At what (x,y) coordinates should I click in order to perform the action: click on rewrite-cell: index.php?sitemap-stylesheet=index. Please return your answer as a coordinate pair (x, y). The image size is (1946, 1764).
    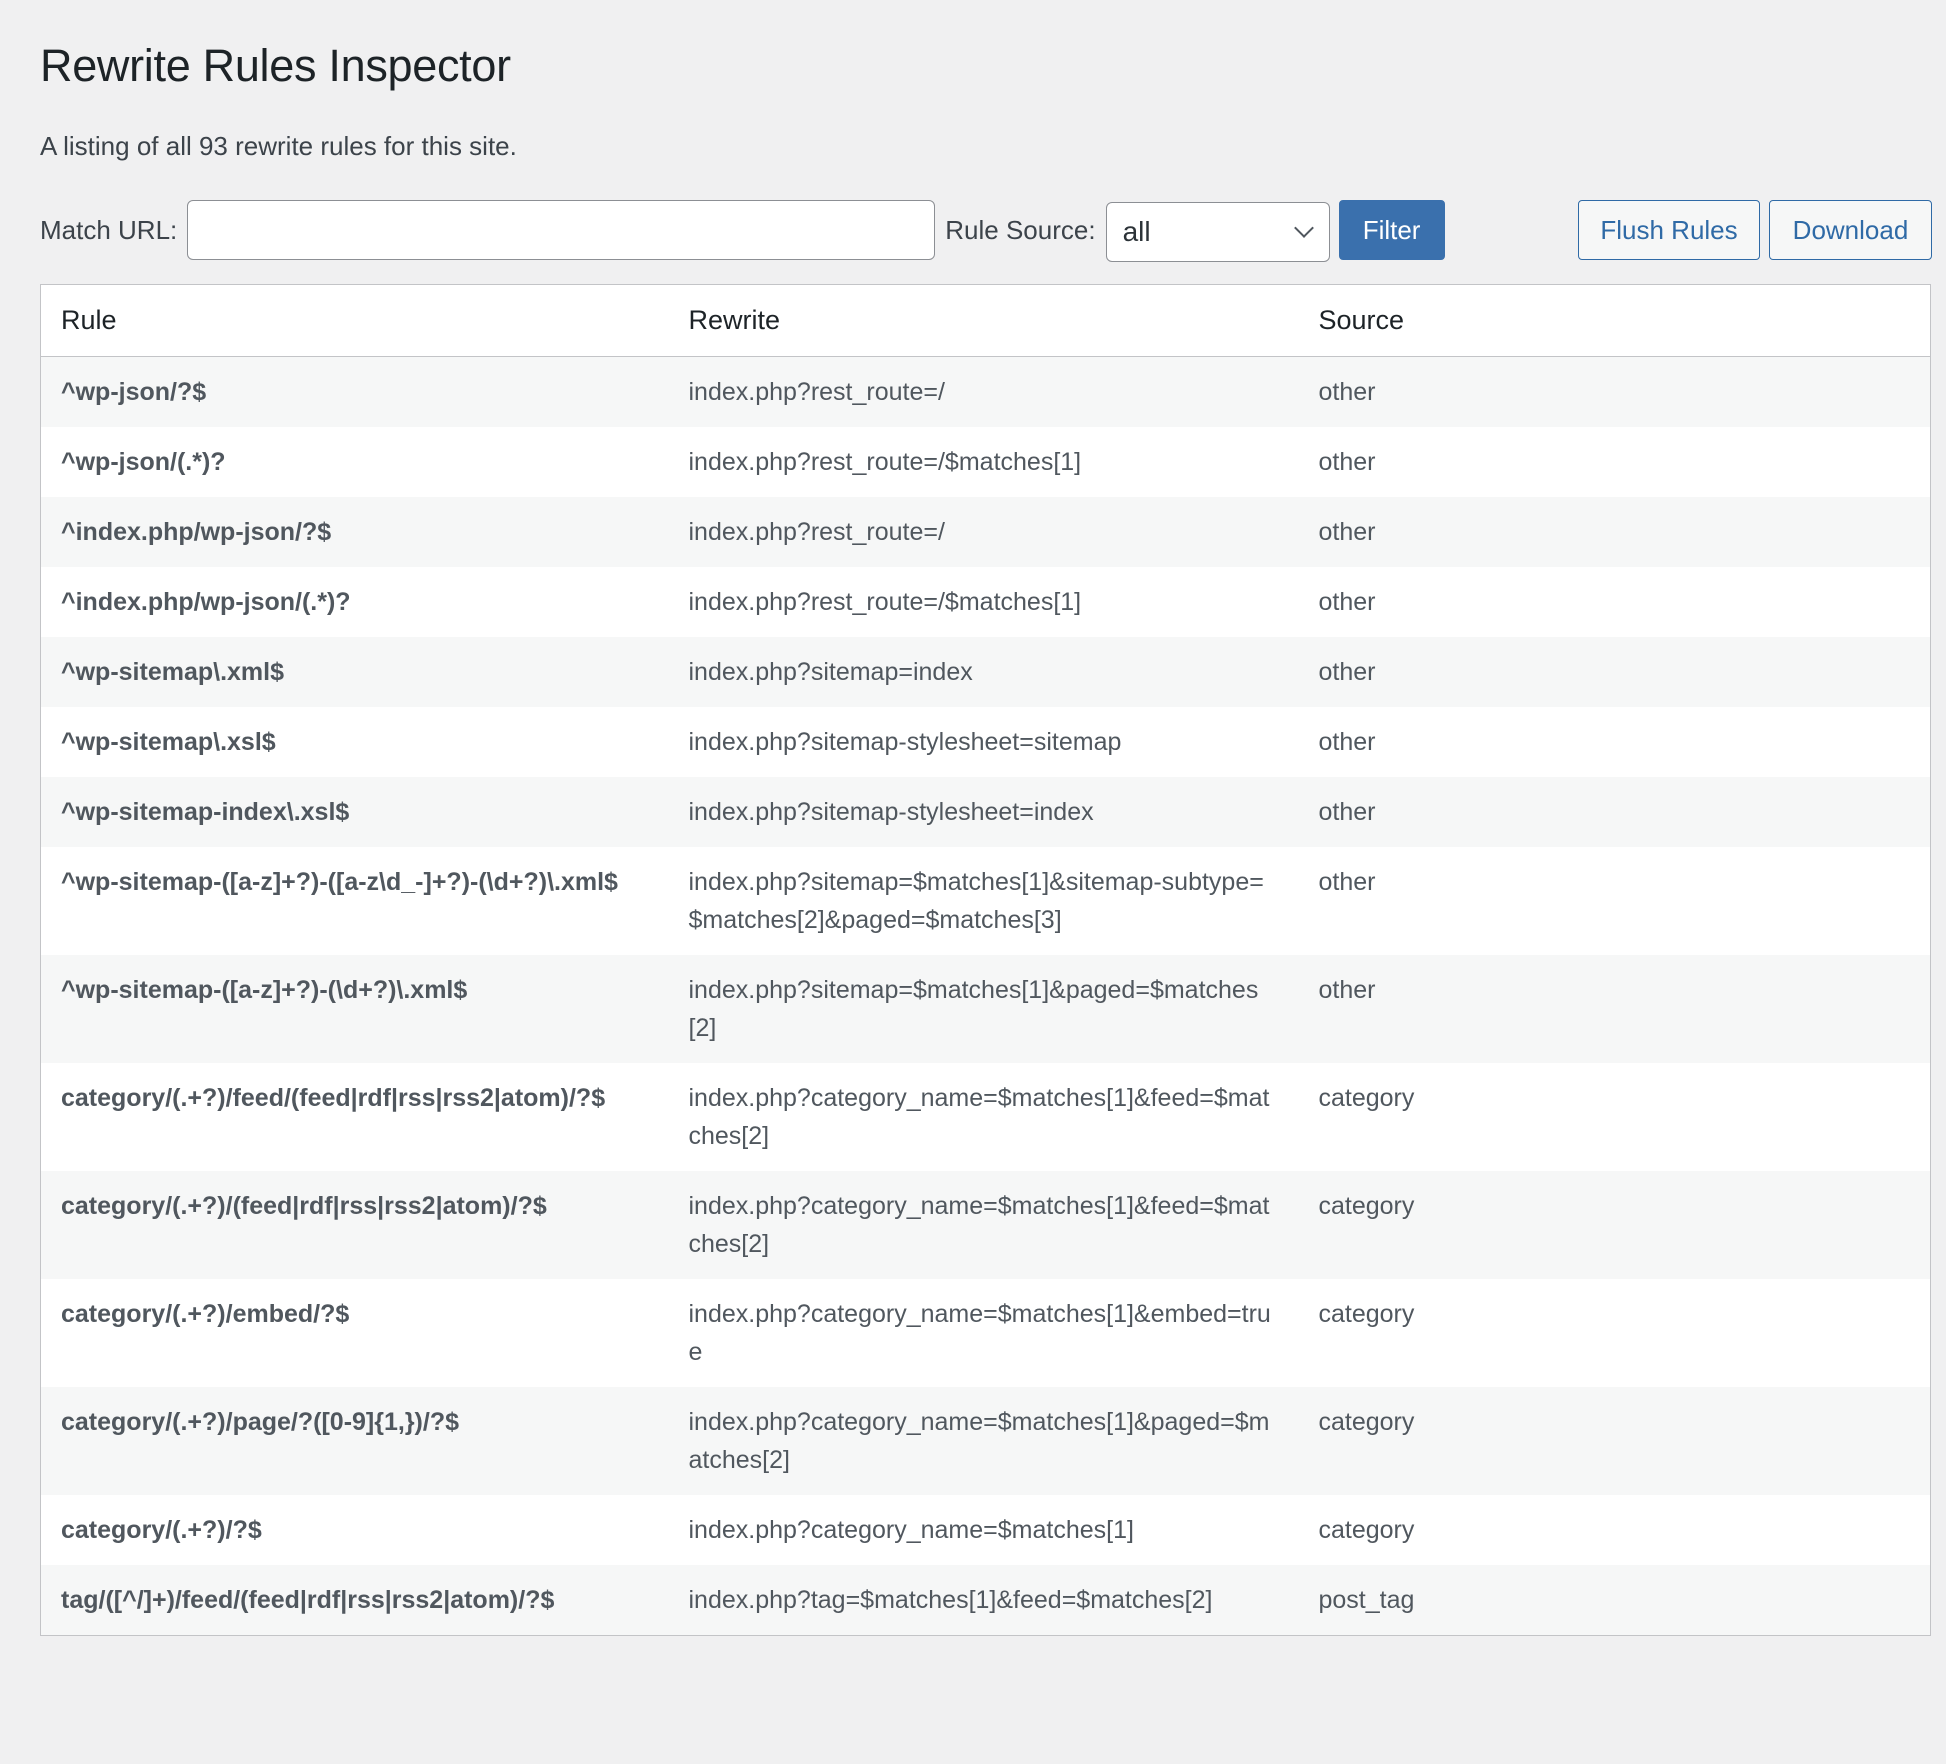
    Looking at the image, I should click on (891, 812).